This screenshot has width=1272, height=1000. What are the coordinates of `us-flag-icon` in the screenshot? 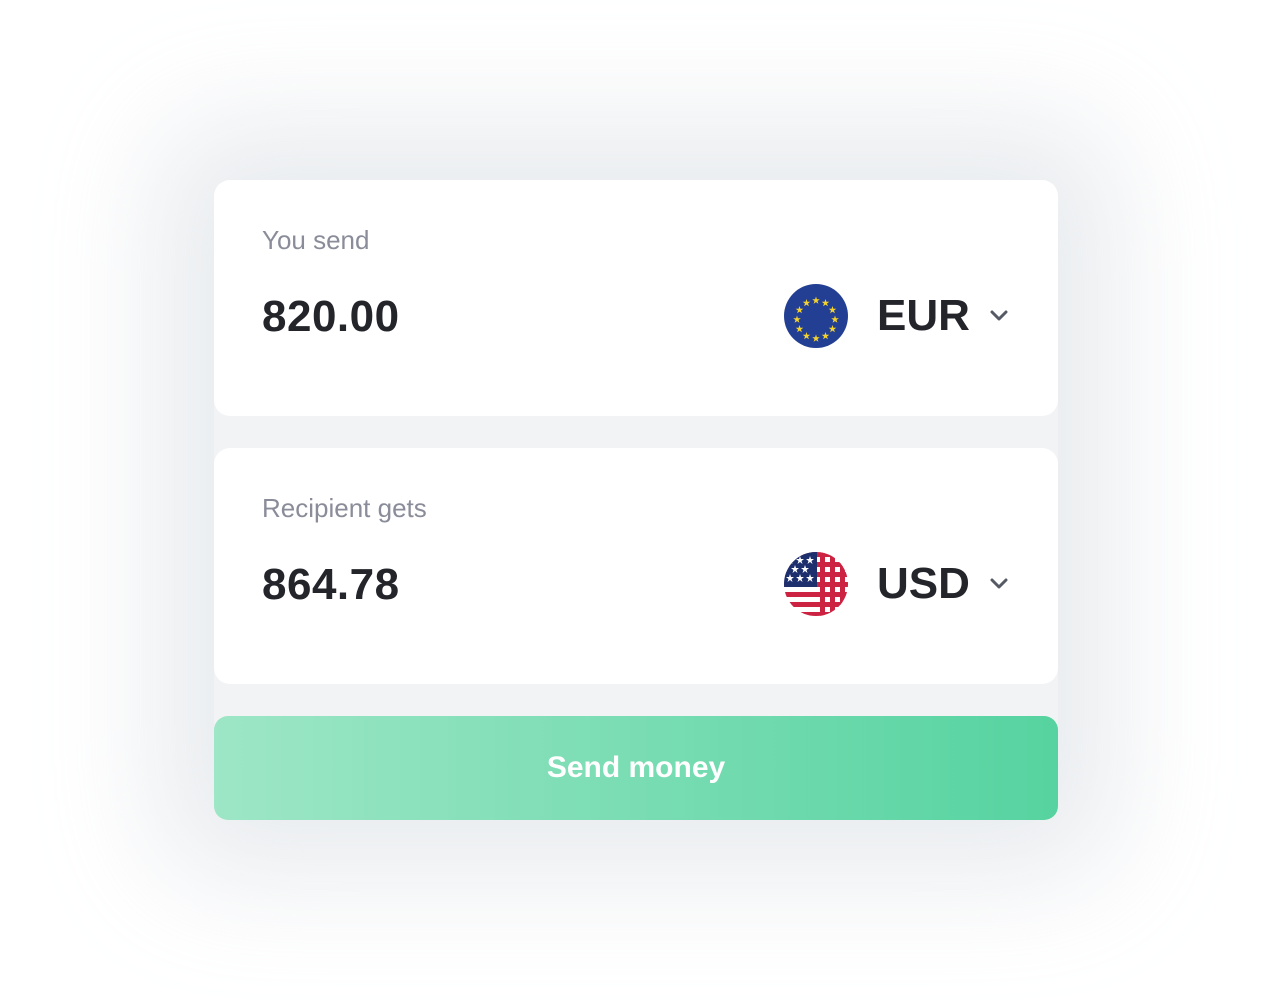 It's located at (816, 584).